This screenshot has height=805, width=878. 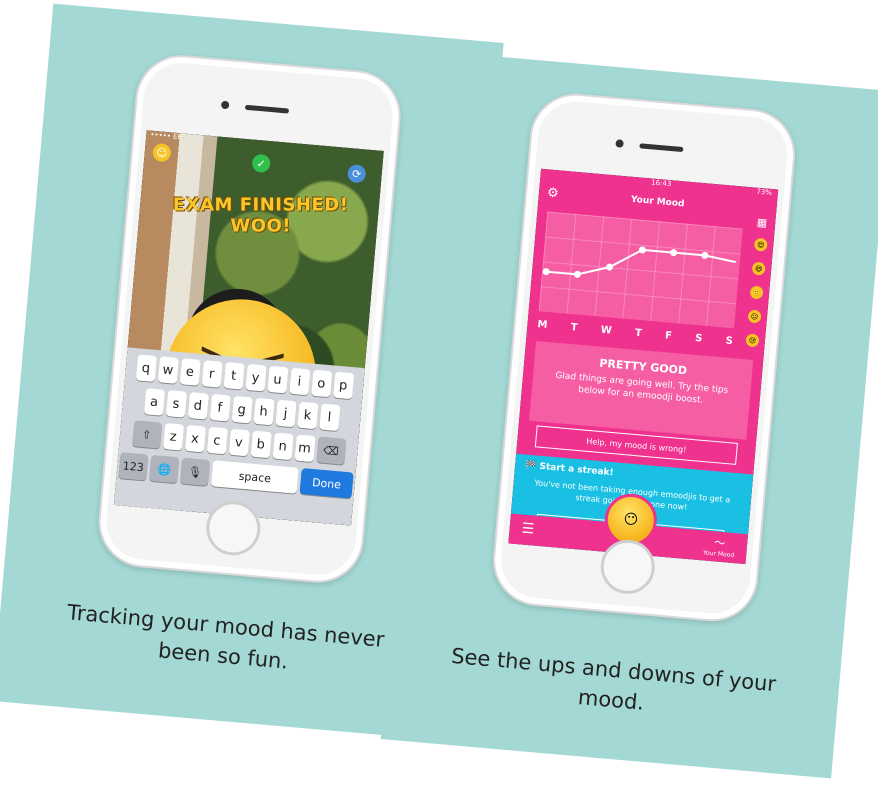 What do you see at coordinates (261, 444) in the screenshot?
I see `key-b: b` at bounding box center [261, 444].